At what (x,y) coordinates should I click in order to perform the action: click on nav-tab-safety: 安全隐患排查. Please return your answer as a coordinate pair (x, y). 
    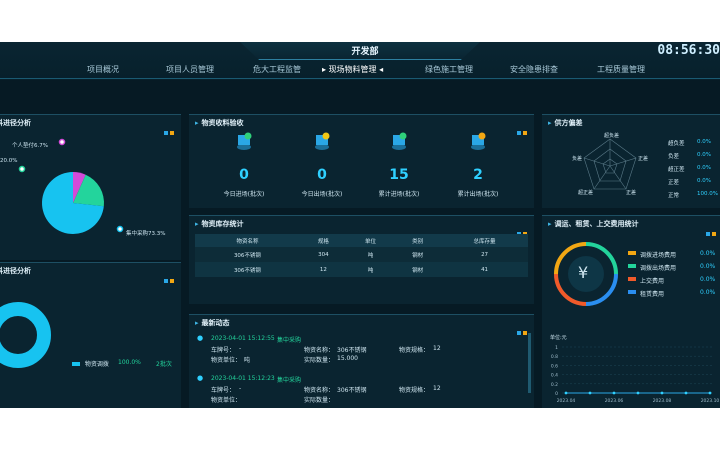
    Looking at the image, I should click on (534, 69).